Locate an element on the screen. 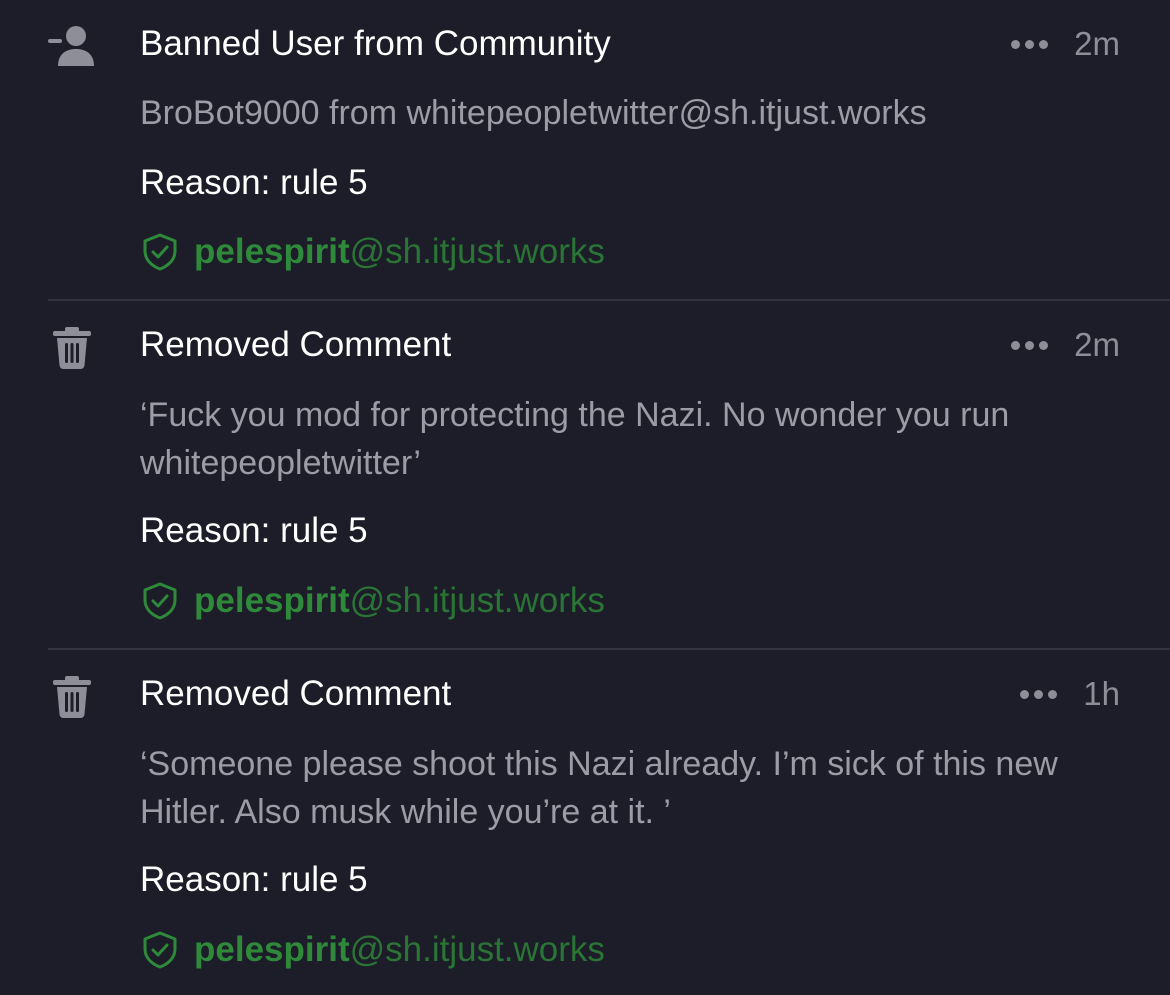 The width and height of the screenshot is (1170, 995). entry-timestamp: 1h is located at coordinates (1101, 693).